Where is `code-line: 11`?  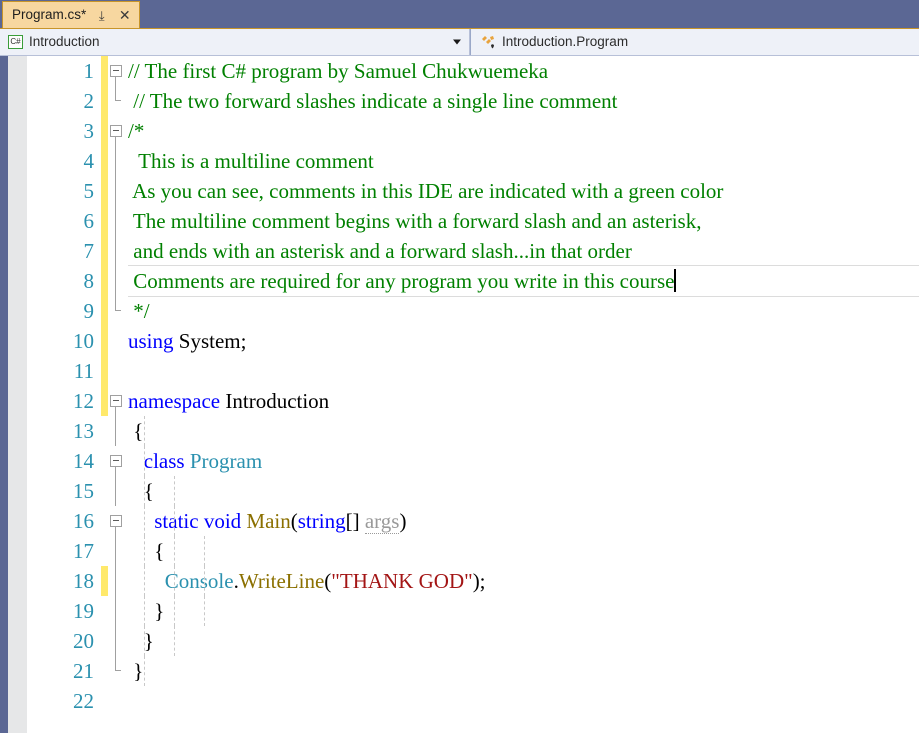 code-line: 11 is located at coordinates (473, 371).